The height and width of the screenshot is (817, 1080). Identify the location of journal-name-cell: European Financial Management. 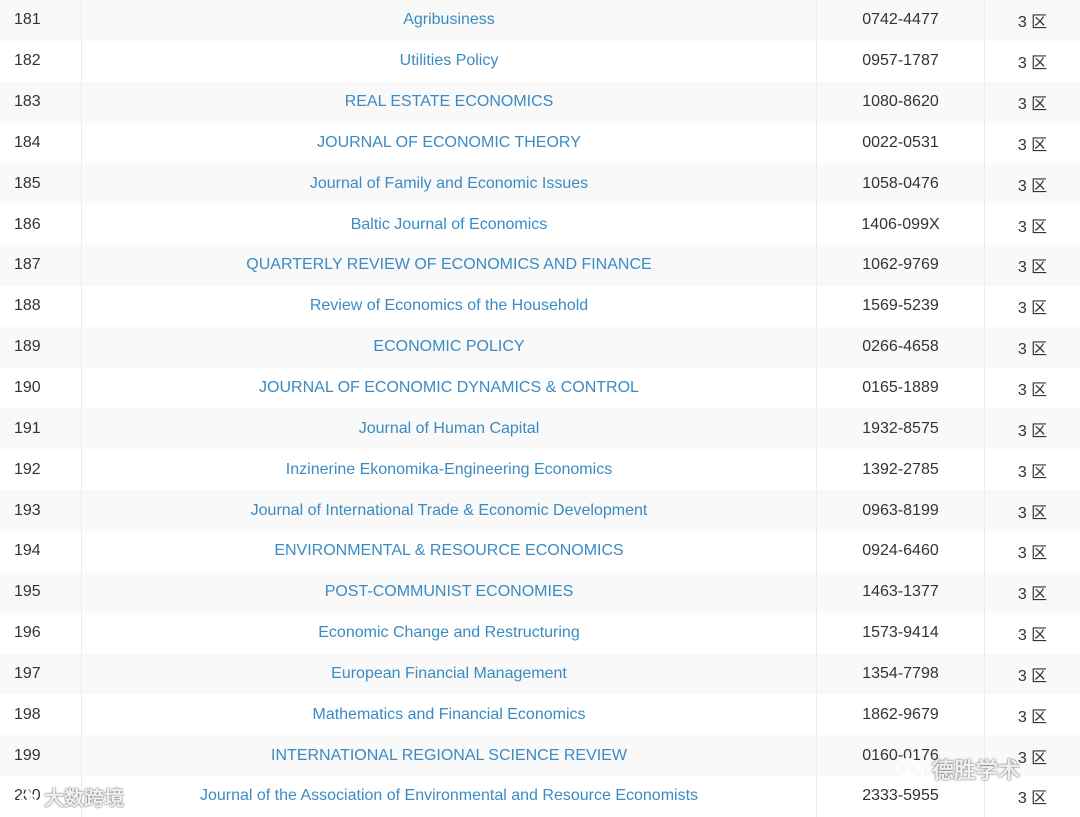
(449, 674).